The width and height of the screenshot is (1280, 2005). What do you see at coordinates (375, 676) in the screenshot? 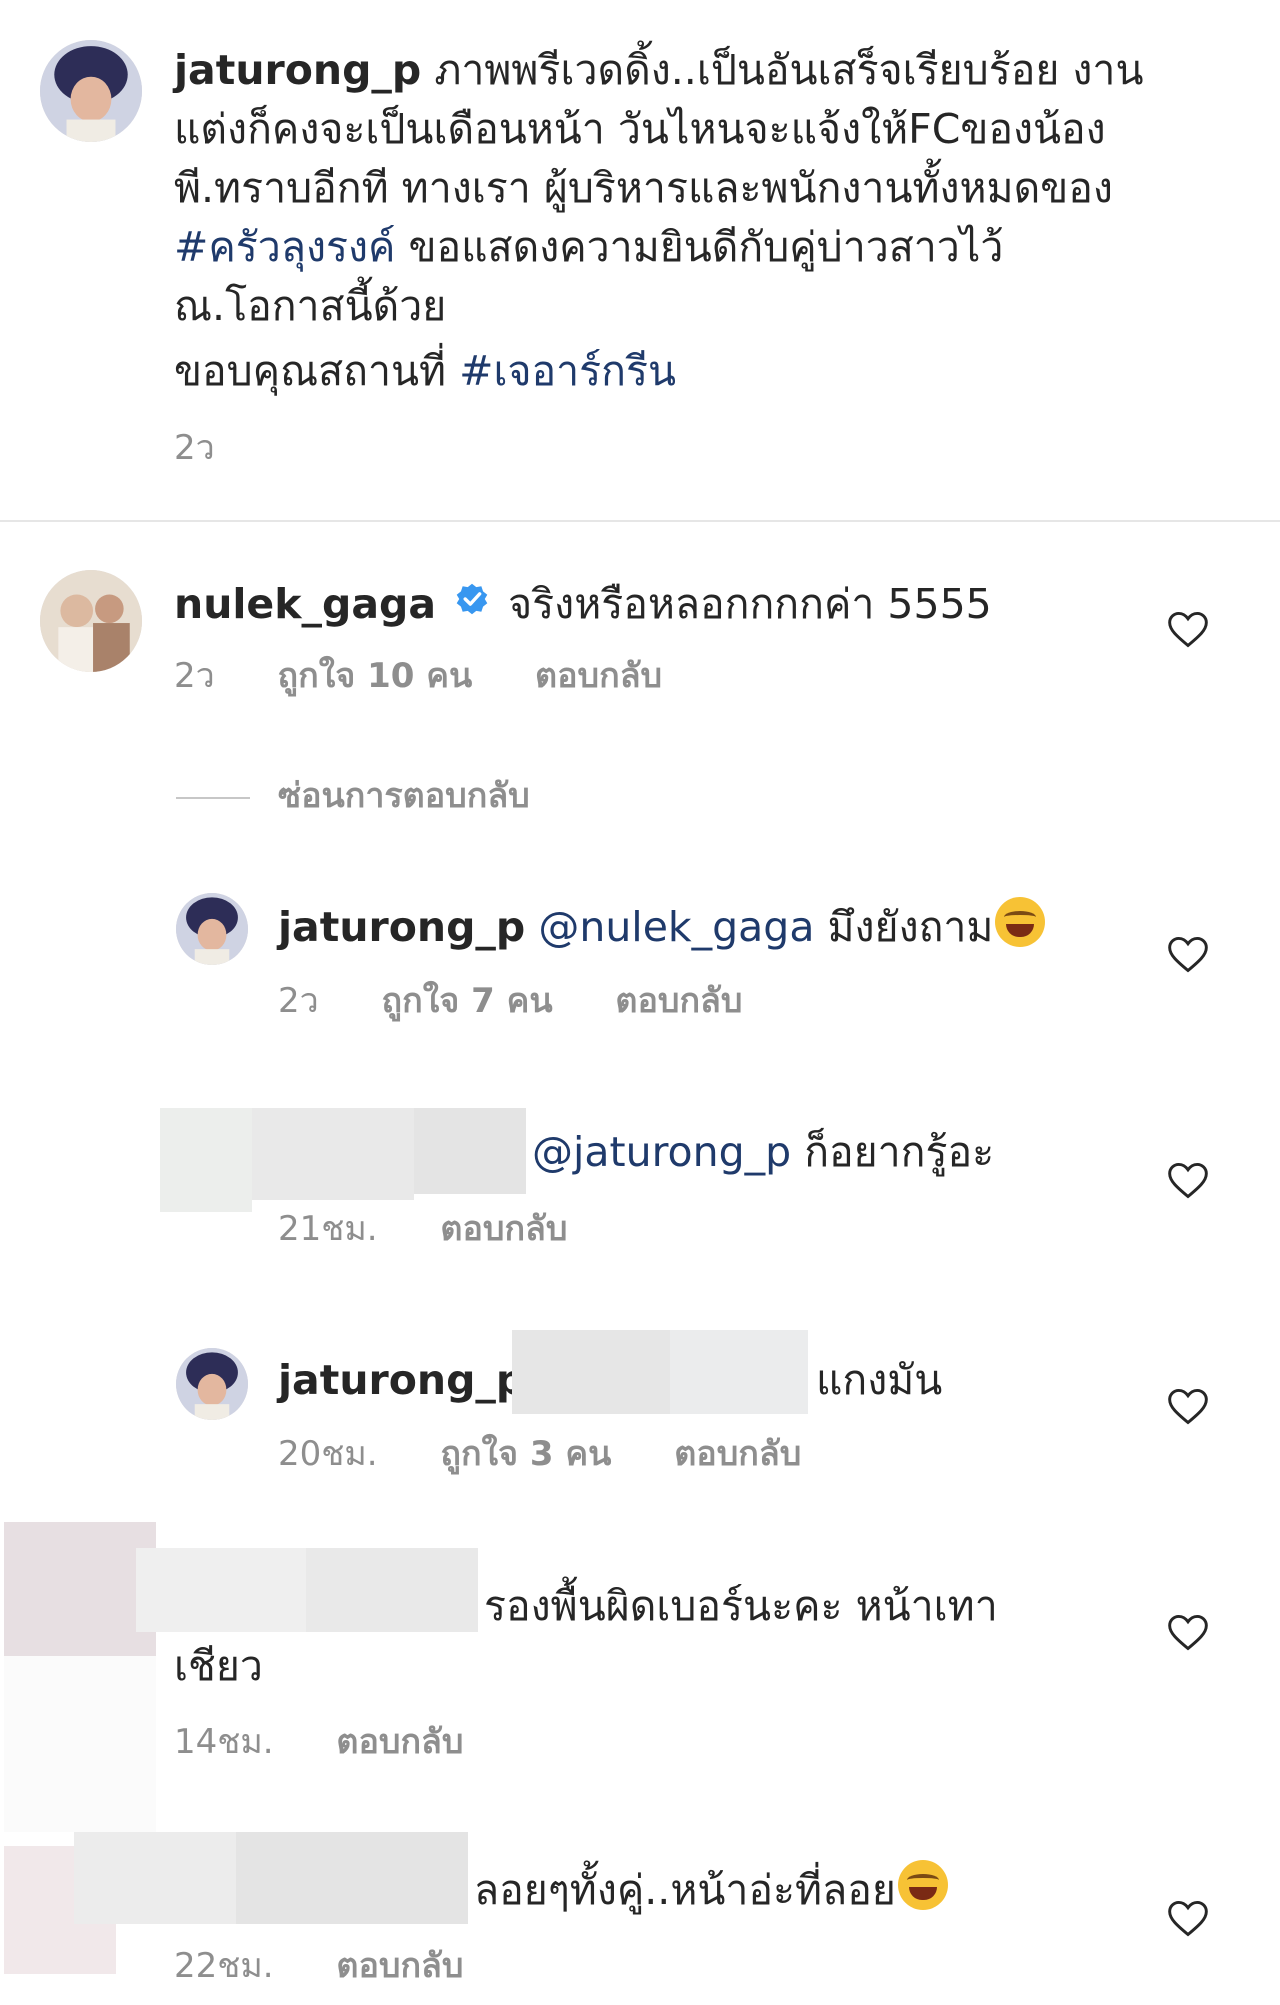
I see `likes-count: ถูกใจ 10 คน` at bounding box center [375, 676].